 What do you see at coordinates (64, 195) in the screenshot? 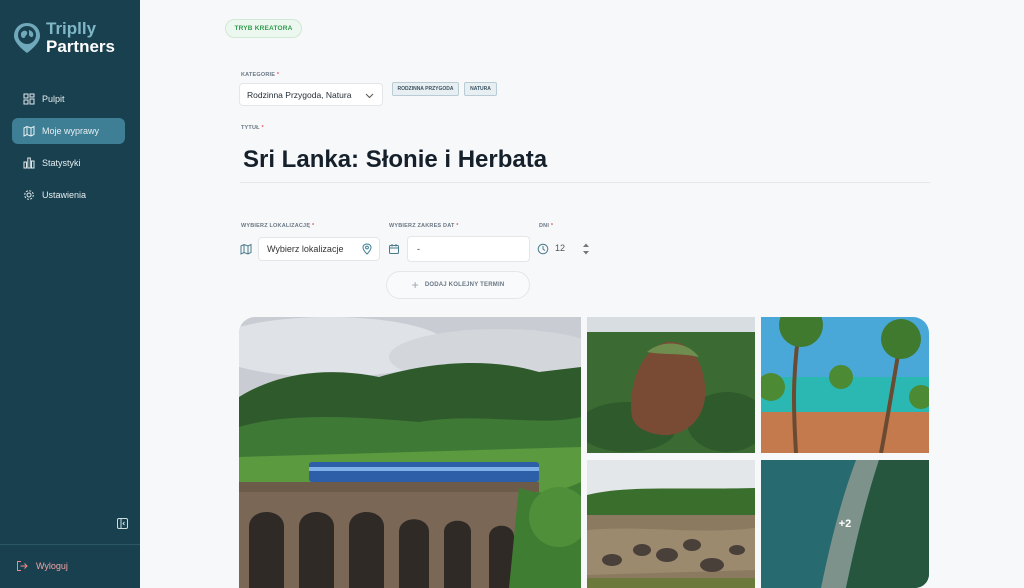
I see `sidebar-item-label: Ustawienia` at bounding box center [64, 195].